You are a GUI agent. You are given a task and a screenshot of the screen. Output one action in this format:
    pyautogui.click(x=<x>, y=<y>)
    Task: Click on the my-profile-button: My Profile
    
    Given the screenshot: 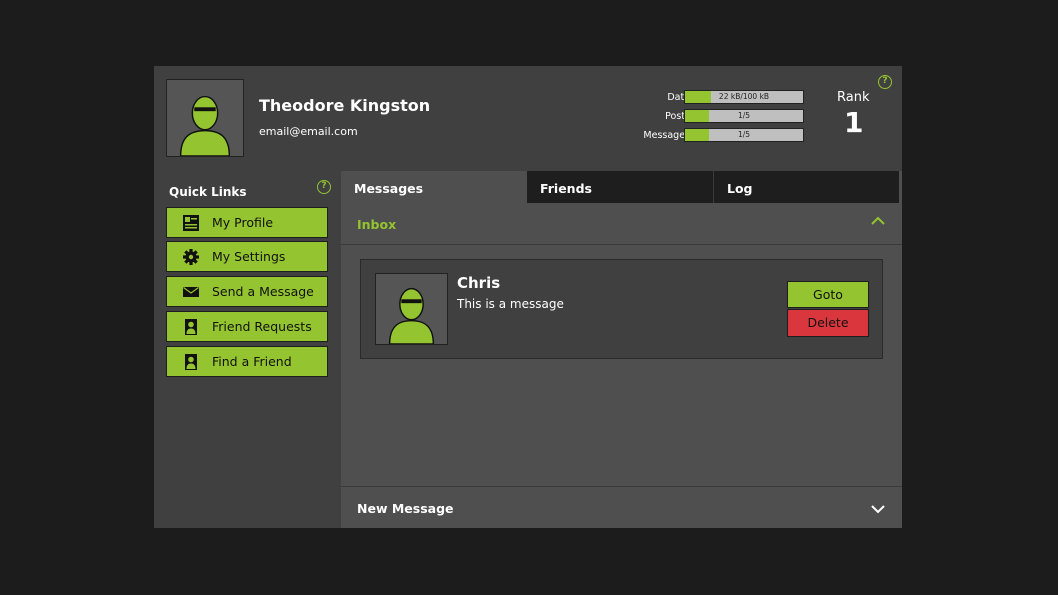 What is the action you would take?
    pyautogui.click(x=247, y=222)
    